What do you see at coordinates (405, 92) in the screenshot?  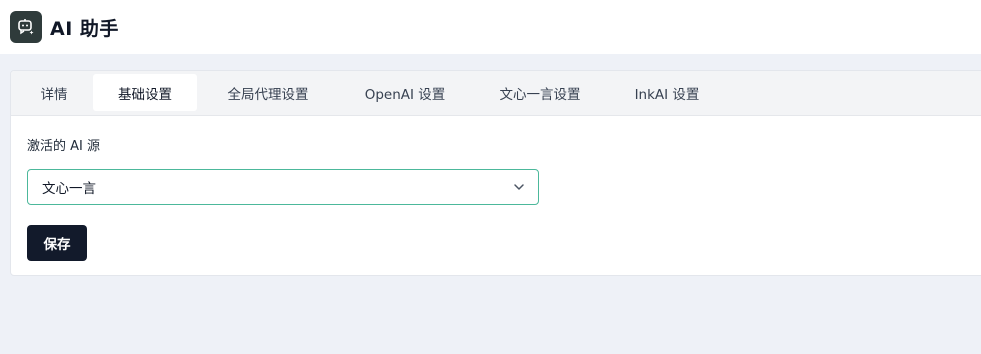 I see `tab-openai-settings: OpenAI 设置` at bounding box center [405, 92].